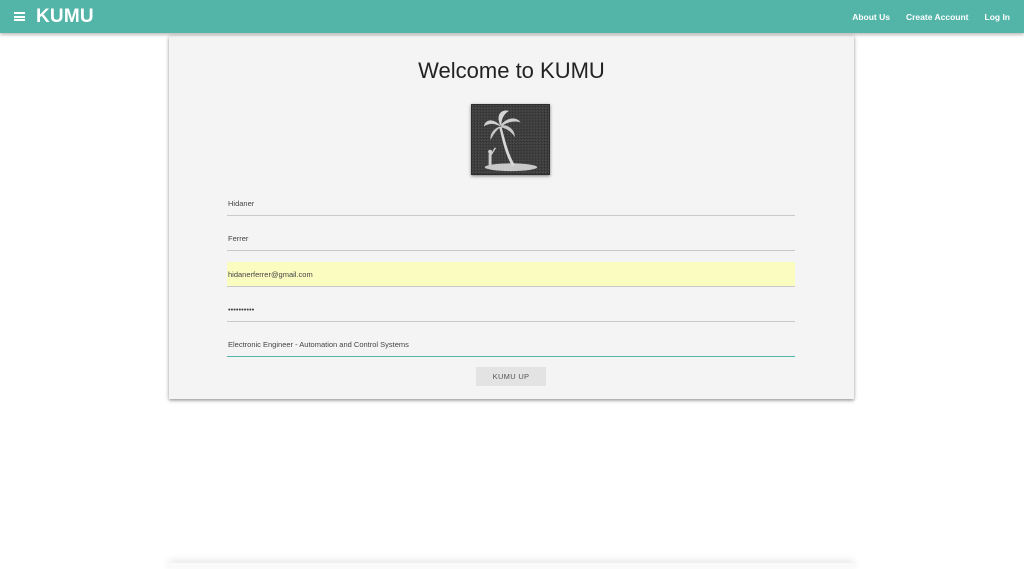  What do you see at coordinates (998, 17) in the screenshot?
I see `nav-link-log-in: Log In` at bounding box center [998, 17].